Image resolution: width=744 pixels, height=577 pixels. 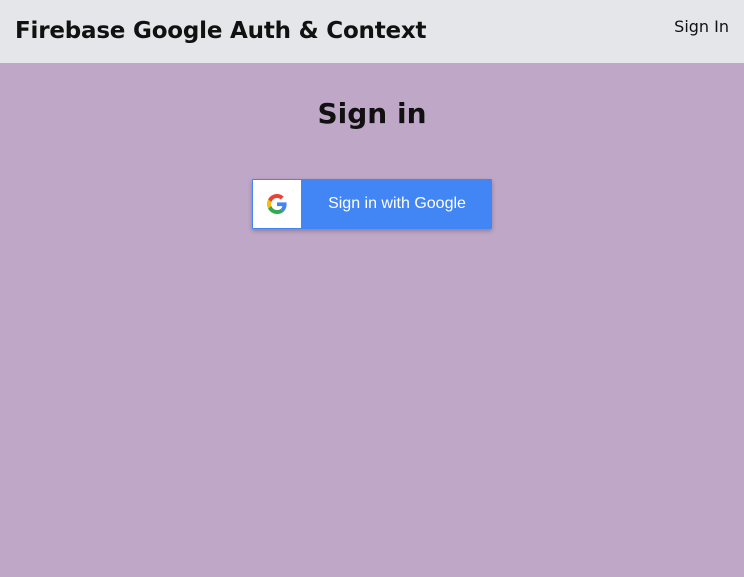 I want to click on sign-in-with-google-button: Sign in with Google, so click(x=372, y=204).